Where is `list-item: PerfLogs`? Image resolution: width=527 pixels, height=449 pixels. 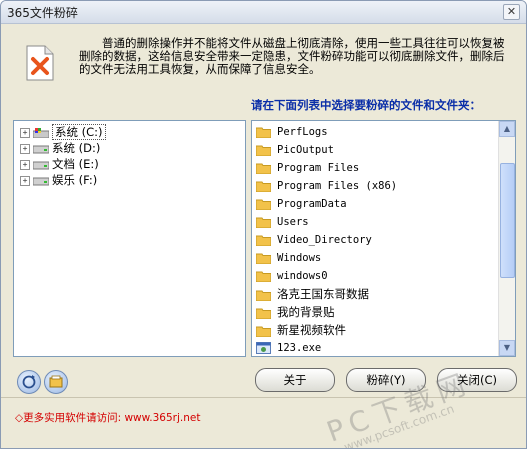 list-item: PerfLogs is located at coordinates (292, 132).